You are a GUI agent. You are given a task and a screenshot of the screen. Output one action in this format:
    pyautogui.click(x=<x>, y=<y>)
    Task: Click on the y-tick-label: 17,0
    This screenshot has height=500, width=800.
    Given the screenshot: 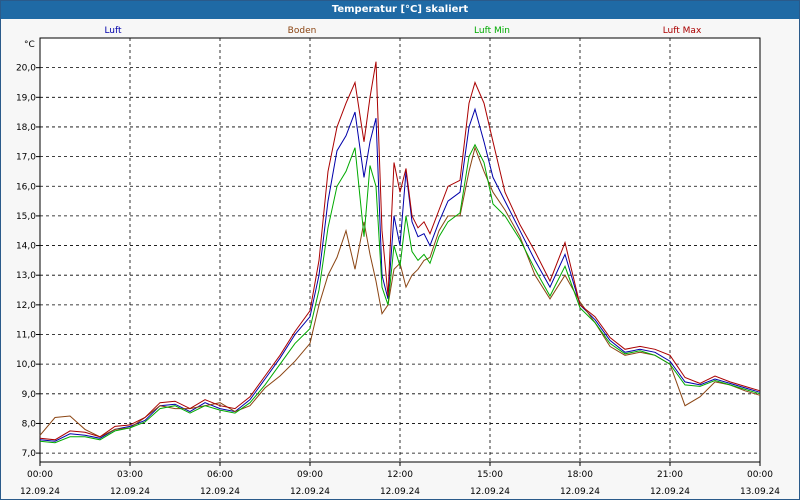 What is the action you would take?
    pyautogui.click(x=26, y=158)
    